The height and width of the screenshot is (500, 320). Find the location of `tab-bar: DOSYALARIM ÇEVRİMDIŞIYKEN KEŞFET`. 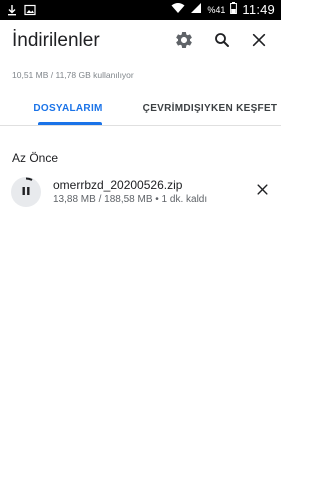

tab-bar: DOSYALARIM ÇEVRİMDIŞIYKEN KEŞFET is located at coordinates (140, 108).